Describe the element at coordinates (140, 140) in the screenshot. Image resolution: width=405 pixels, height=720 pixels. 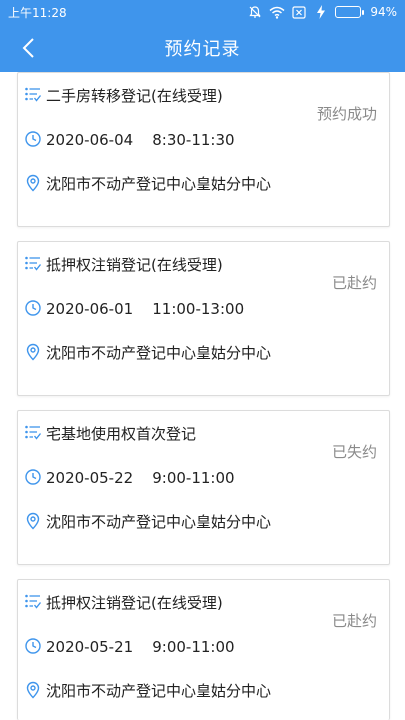
I see `record-datetime: 2020-06-04 8:30-11:30` at that location.